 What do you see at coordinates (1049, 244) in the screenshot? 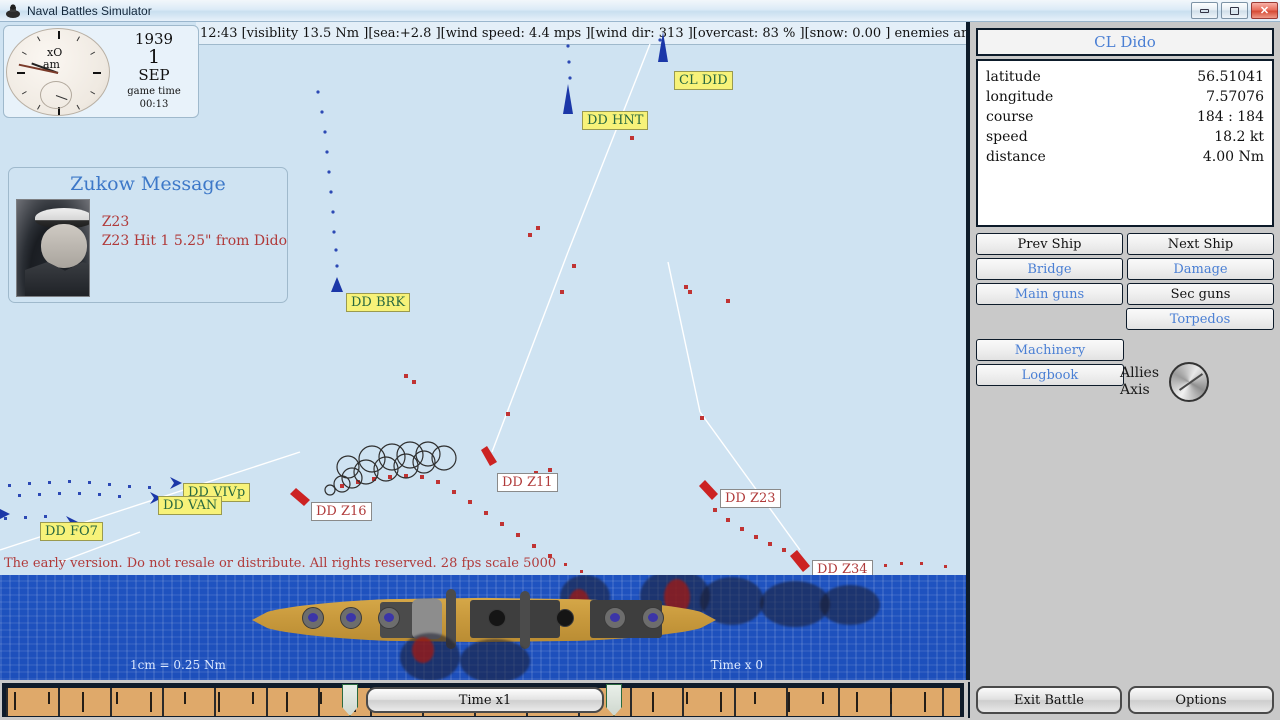
I see `prev-ship-button: Prev Ship` at bounding box center [1049, 244].